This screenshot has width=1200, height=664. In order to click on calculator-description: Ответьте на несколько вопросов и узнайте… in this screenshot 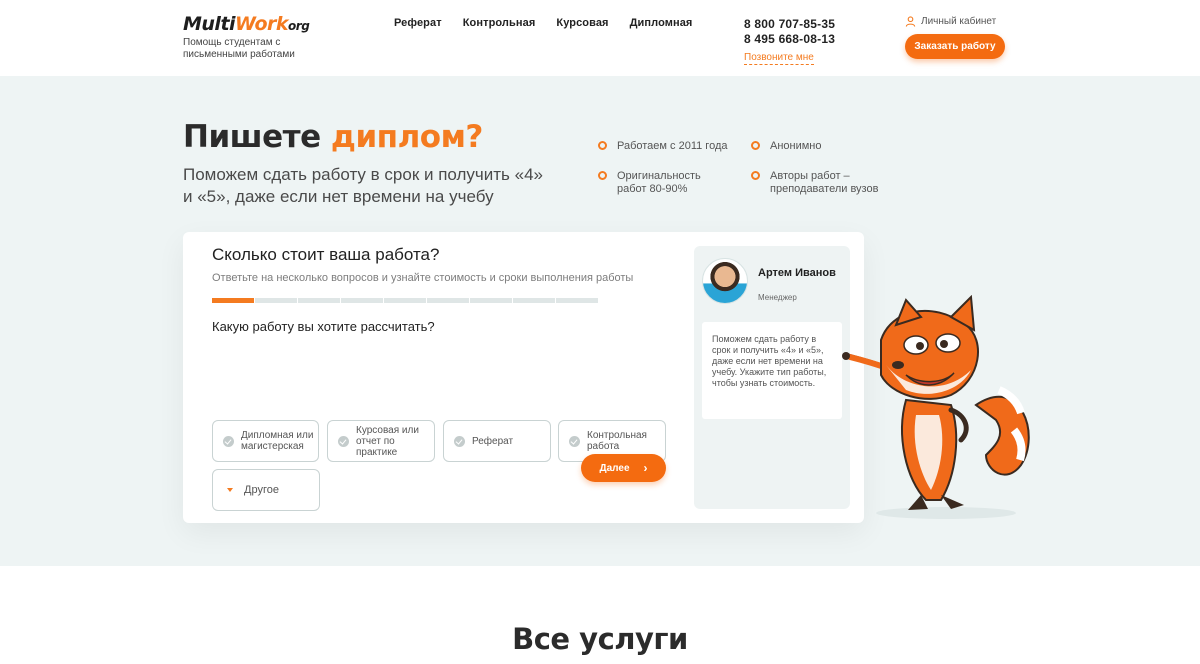, I will do `click(423, 278)`.